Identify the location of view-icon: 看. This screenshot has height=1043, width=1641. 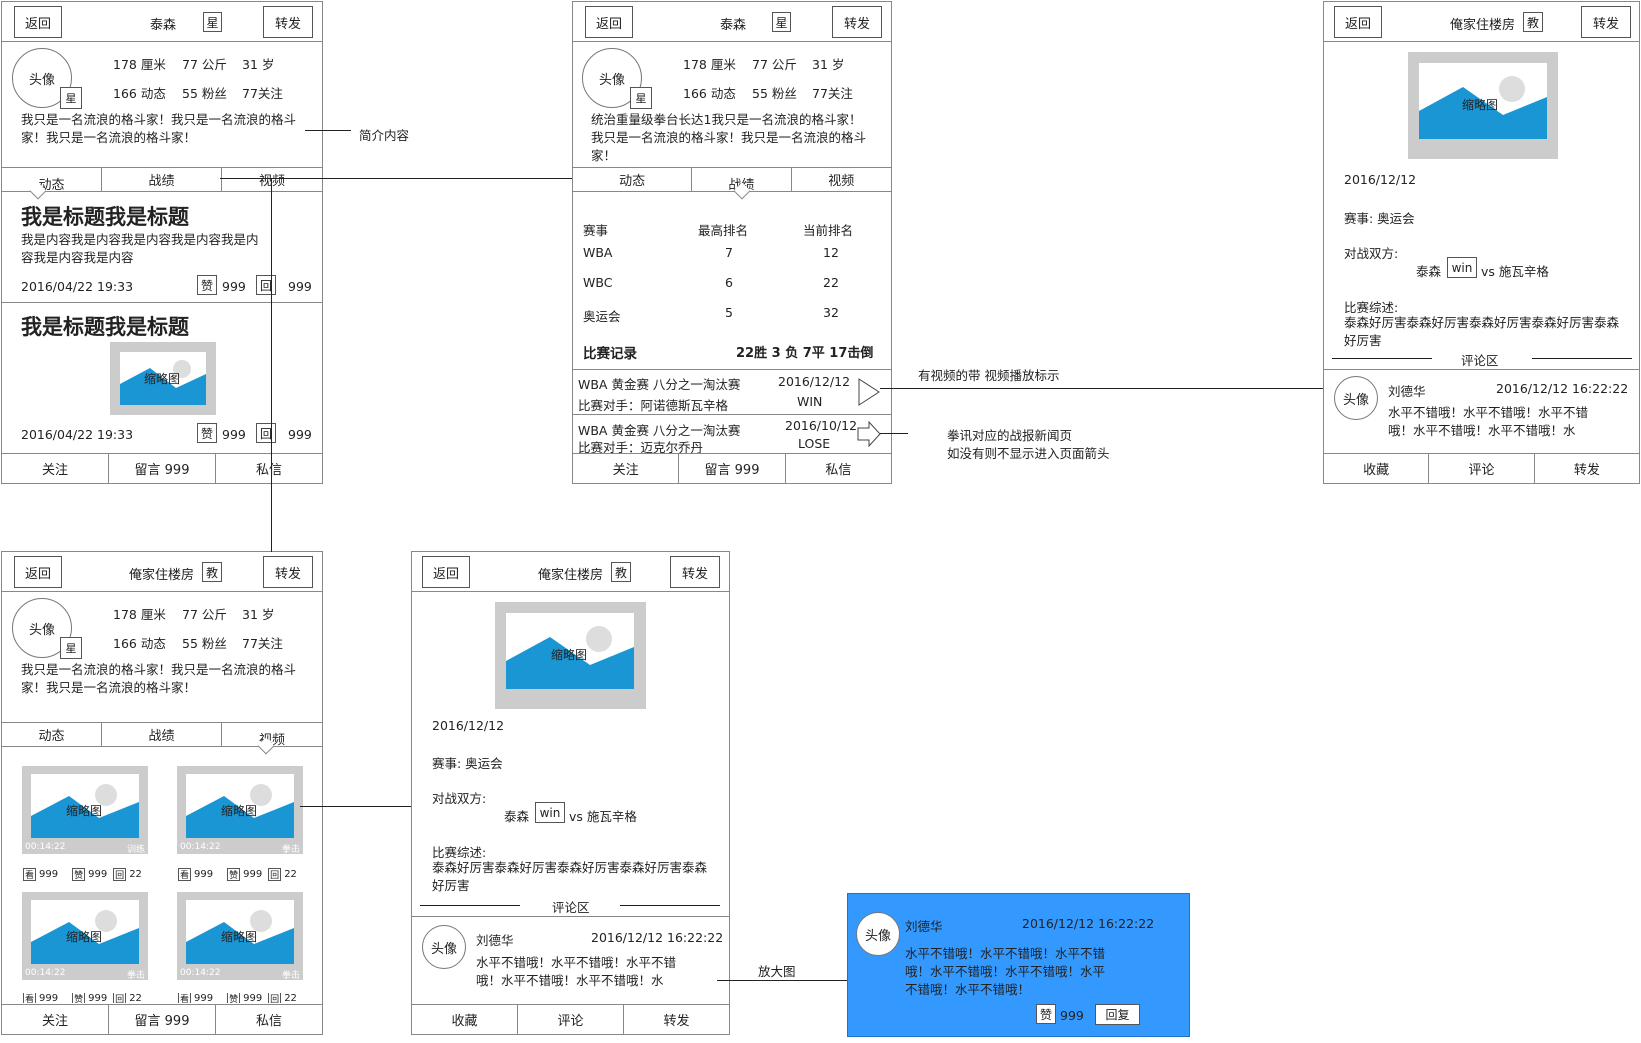
(184, 874).